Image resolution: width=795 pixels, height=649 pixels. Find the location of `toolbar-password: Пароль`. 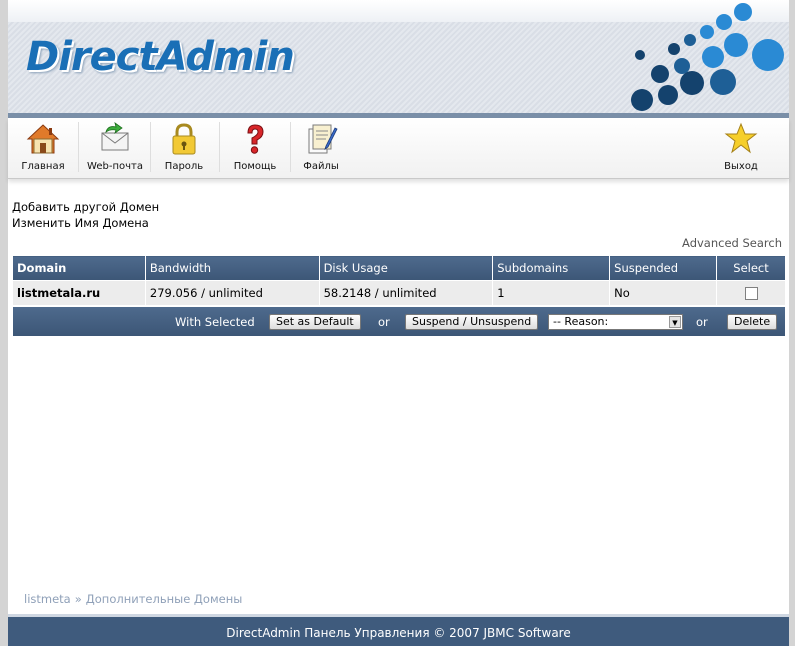

toolbar-password: Пароль is located at coordinates (184, 147).